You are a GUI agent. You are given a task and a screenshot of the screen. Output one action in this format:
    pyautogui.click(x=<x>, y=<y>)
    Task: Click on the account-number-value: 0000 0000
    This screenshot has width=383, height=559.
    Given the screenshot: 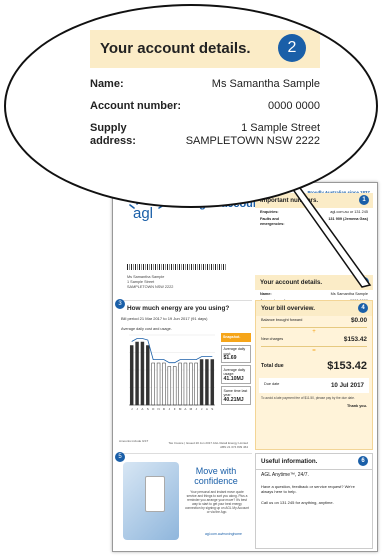 What is the action you would take?
    pyautogui.click(x=294, y=106)
    